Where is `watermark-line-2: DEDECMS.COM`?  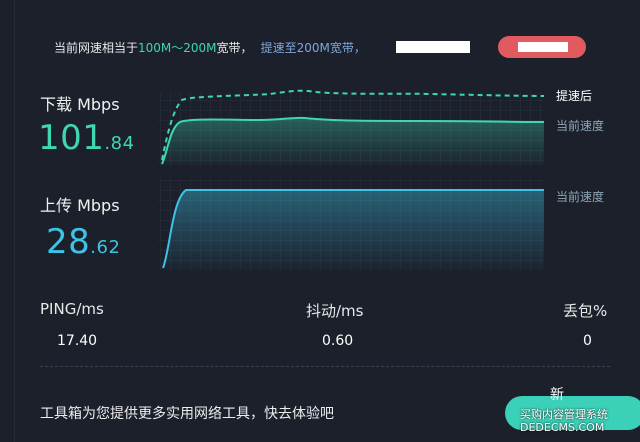 watermark-line-2: DEDECMS.COM is located at coordinates (562, 427).